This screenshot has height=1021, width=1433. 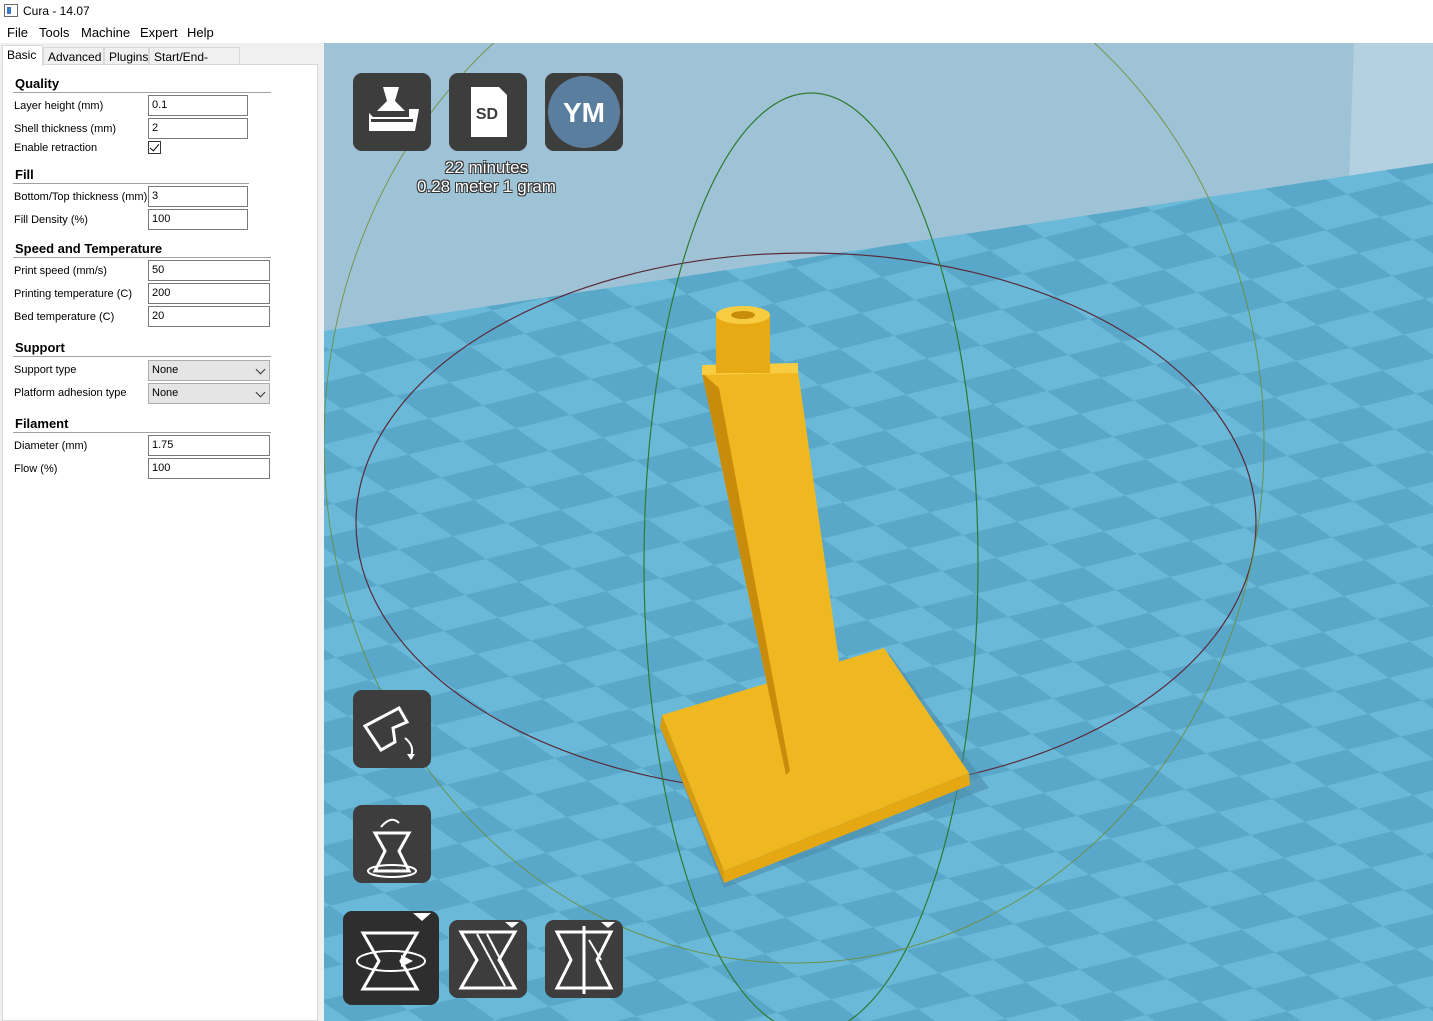 What do you see at coordinates (393, 952) in the screenshot?
I see `mirror-icon` at bounding box center [393, 952].